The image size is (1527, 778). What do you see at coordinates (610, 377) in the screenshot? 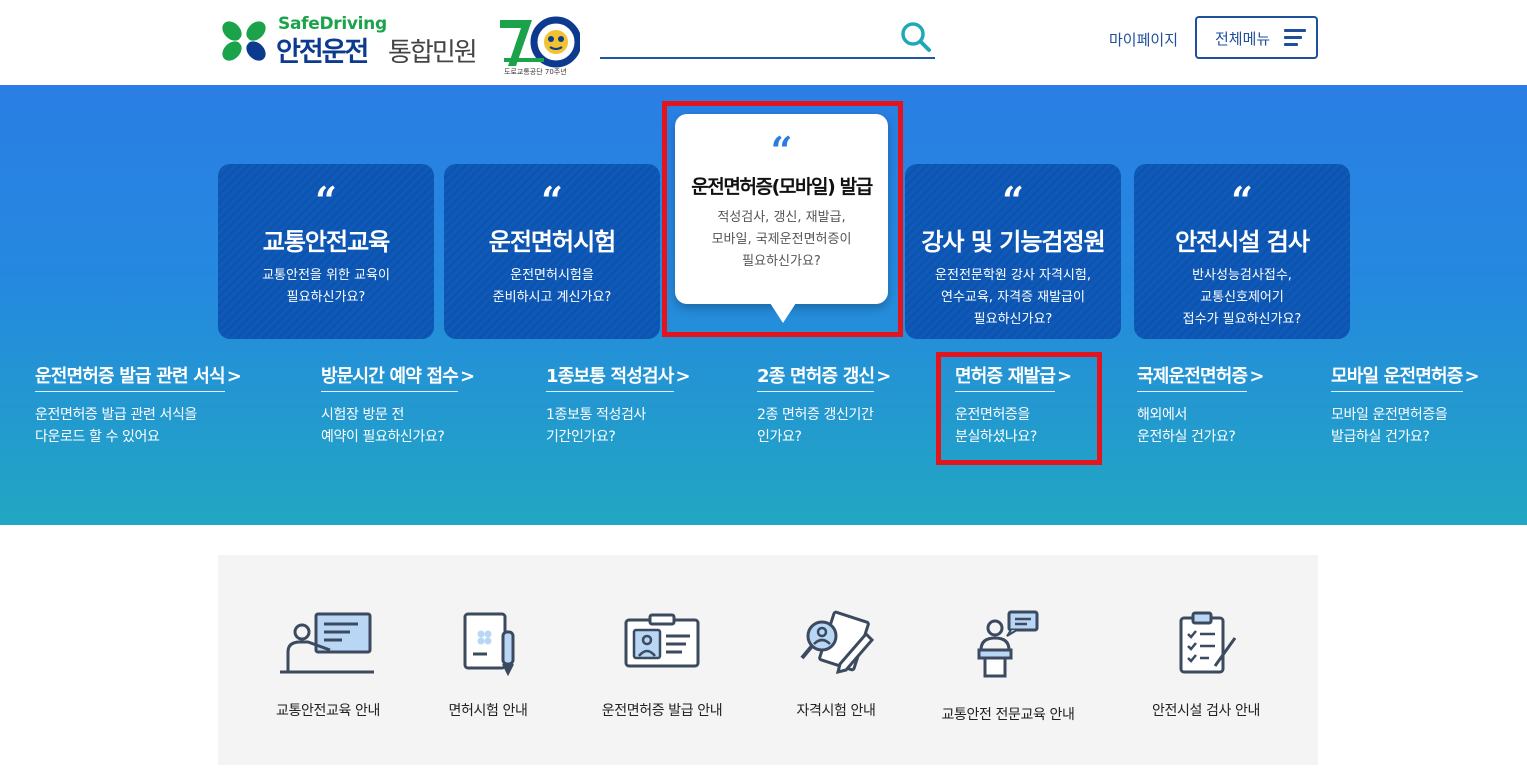
I see `quick-link-title: 1종보통 적성검사` at bounding box center [610, 377].